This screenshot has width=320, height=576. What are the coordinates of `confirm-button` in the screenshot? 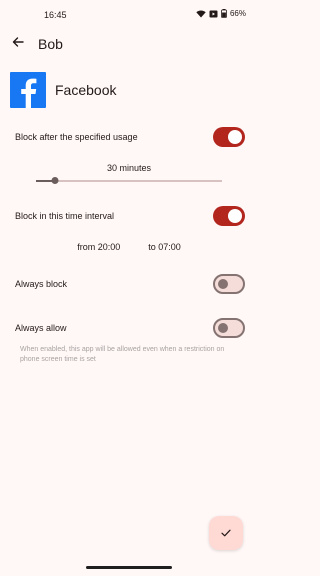 It's located at (226, 533).